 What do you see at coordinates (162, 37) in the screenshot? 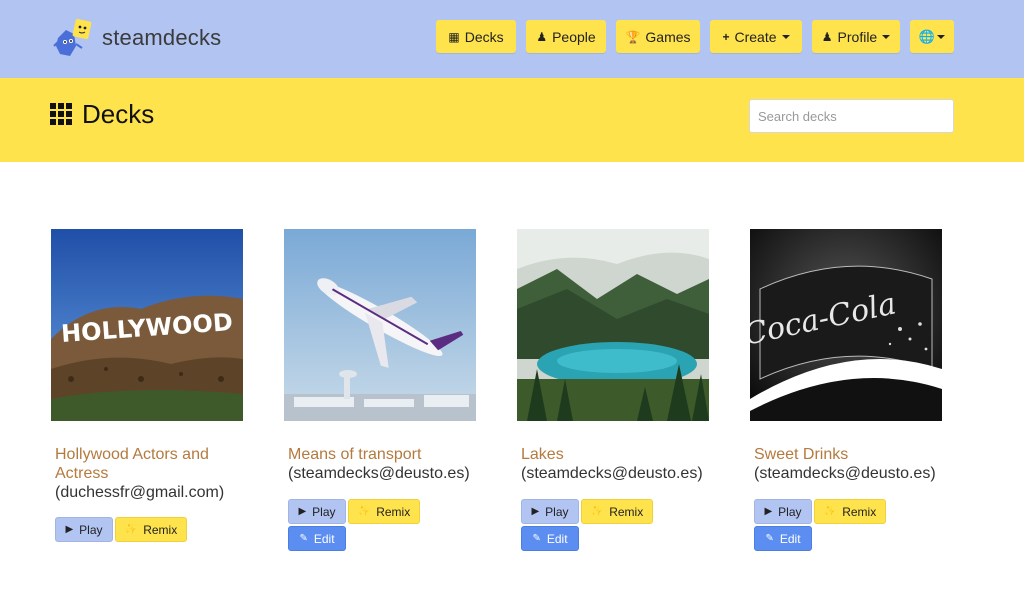
I see `brand-name: steamdecks` at bounding box center [162, 37].